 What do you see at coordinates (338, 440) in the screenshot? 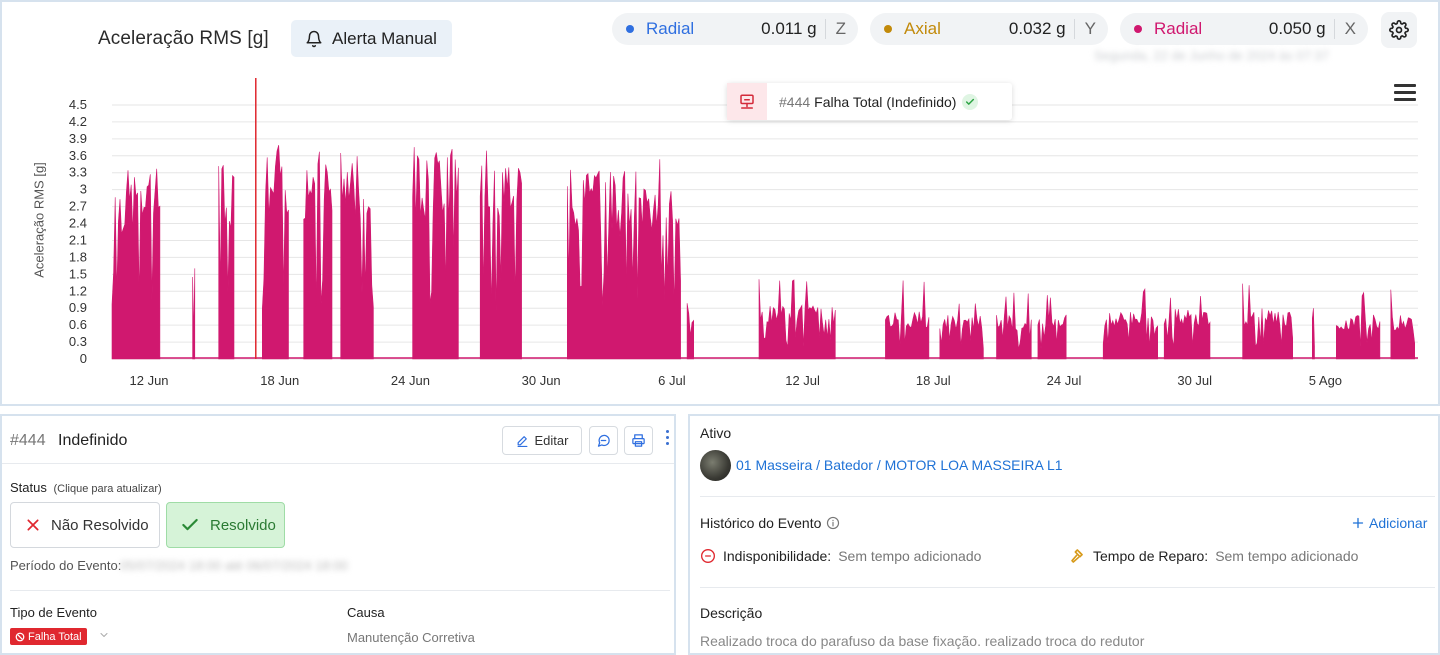
I see `event-card-header: #444 Indefinido Editar` at bounding box center [338, 440].